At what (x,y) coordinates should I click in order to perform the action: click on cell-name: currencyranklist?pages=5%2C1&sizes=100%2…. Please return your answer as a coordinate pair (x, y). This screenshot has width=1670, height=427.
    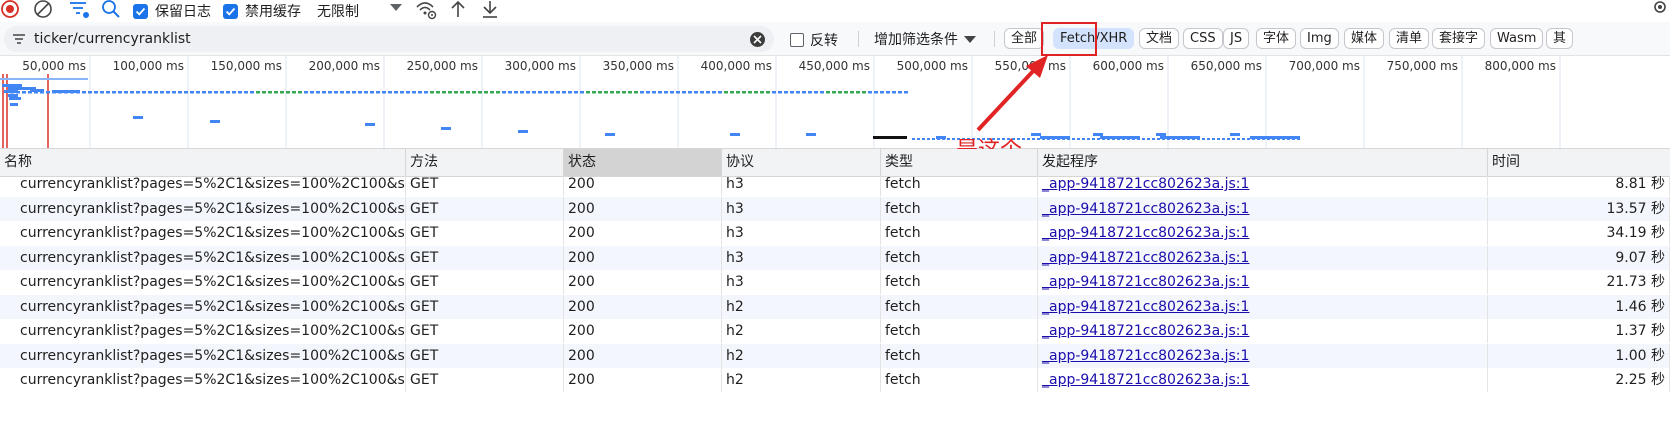
    Looking at the image, I should click on (203, 306).